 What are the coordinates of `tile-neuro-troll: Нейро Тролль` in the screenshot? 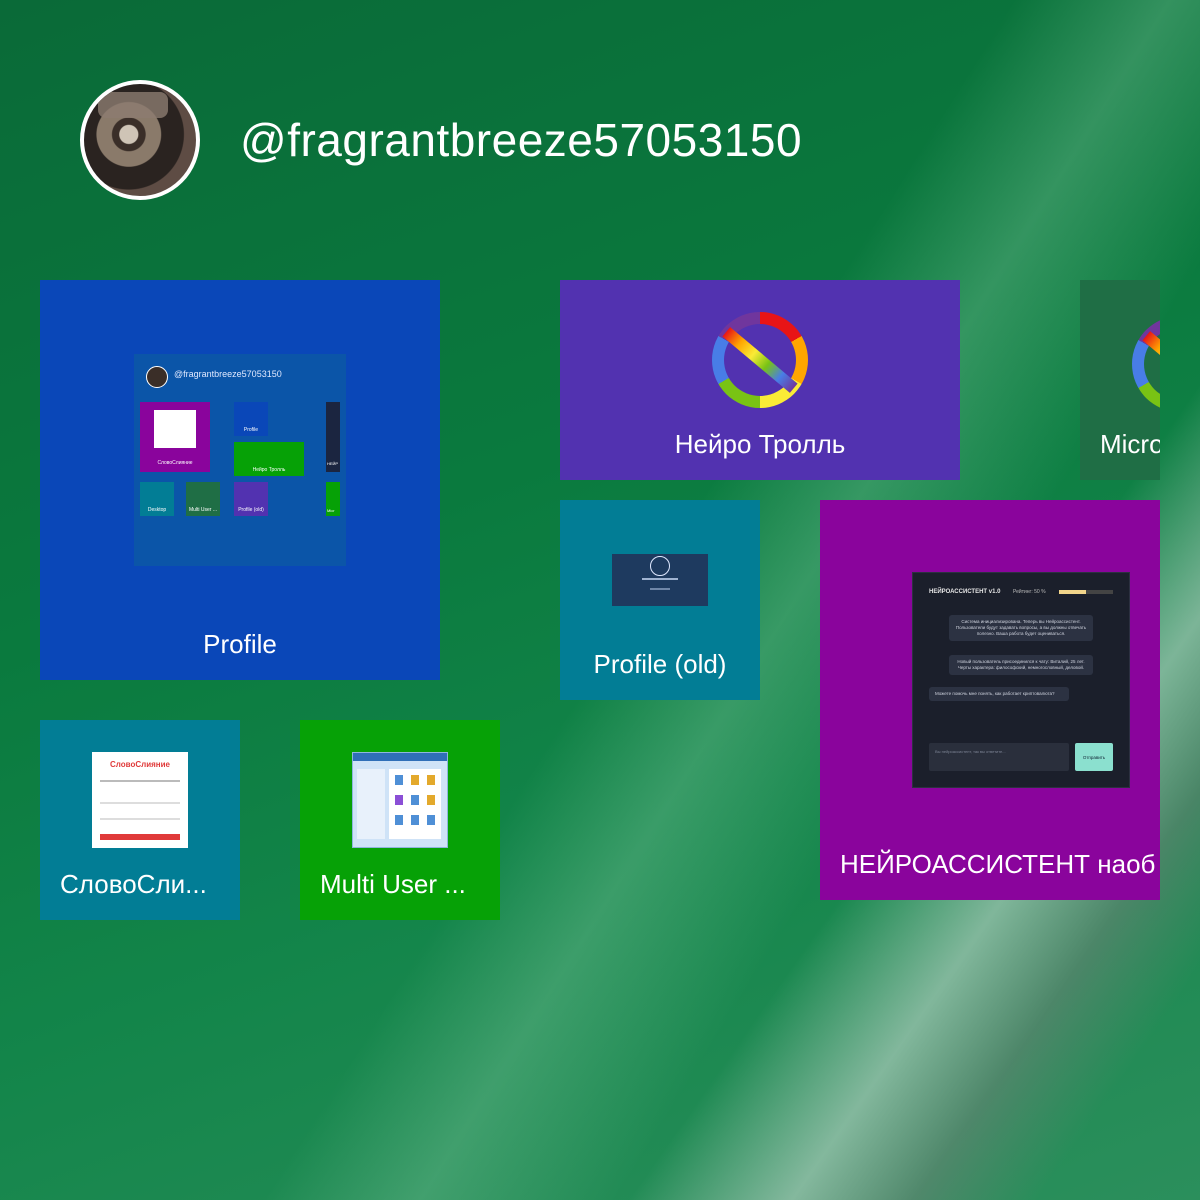 It's located at (760, 380).